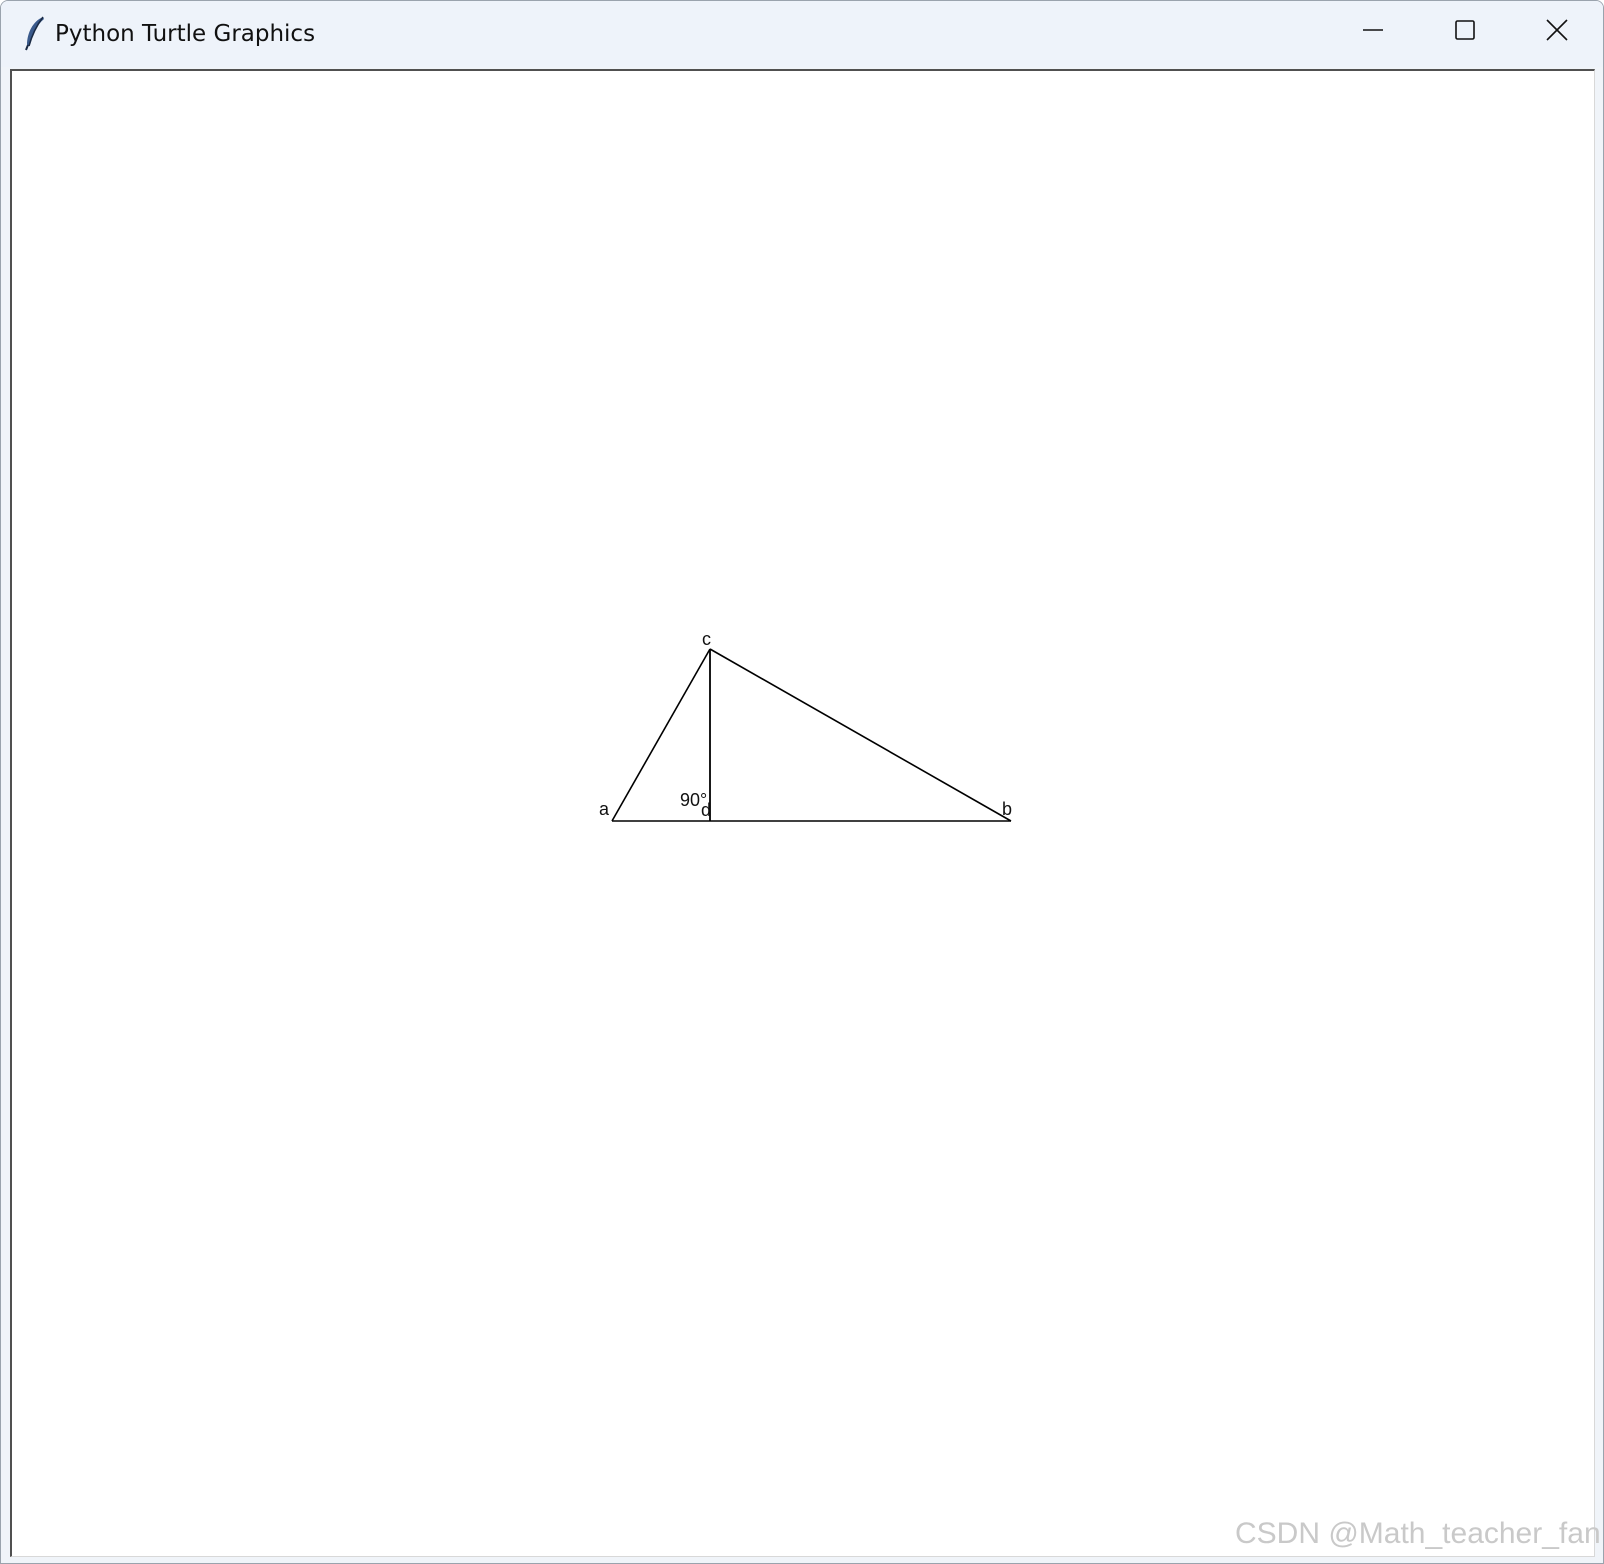 This screenshot has height=1564, width=1604. What do you see at coordinates (693, 800) in the screenshot?
I see `label-right-angle: 90°` at bounding box center [693, 800].